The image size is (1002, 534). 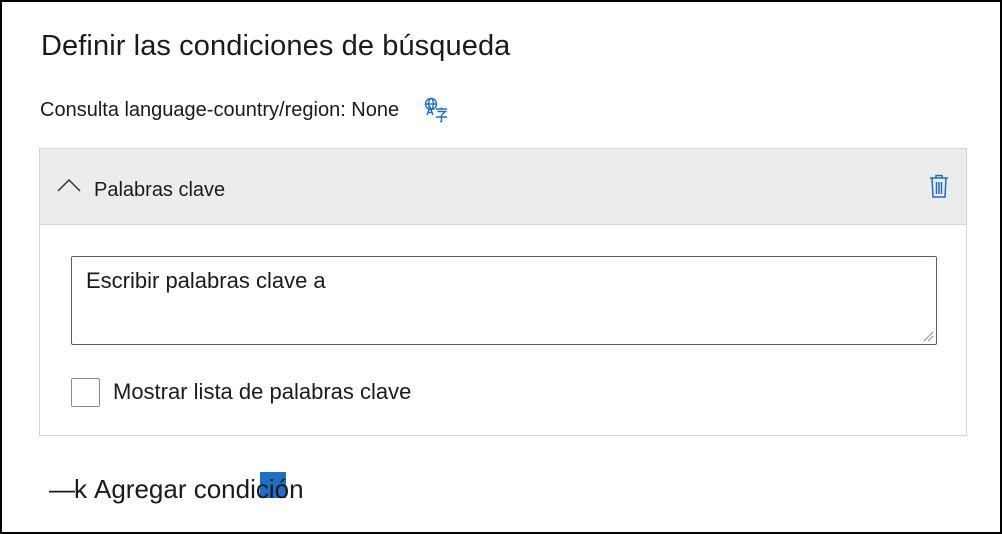 What do you see at coordinates (199, 488) in the screenshot?
I see `add-condition-label: Agregar condición` at bounding box center [199, 488].